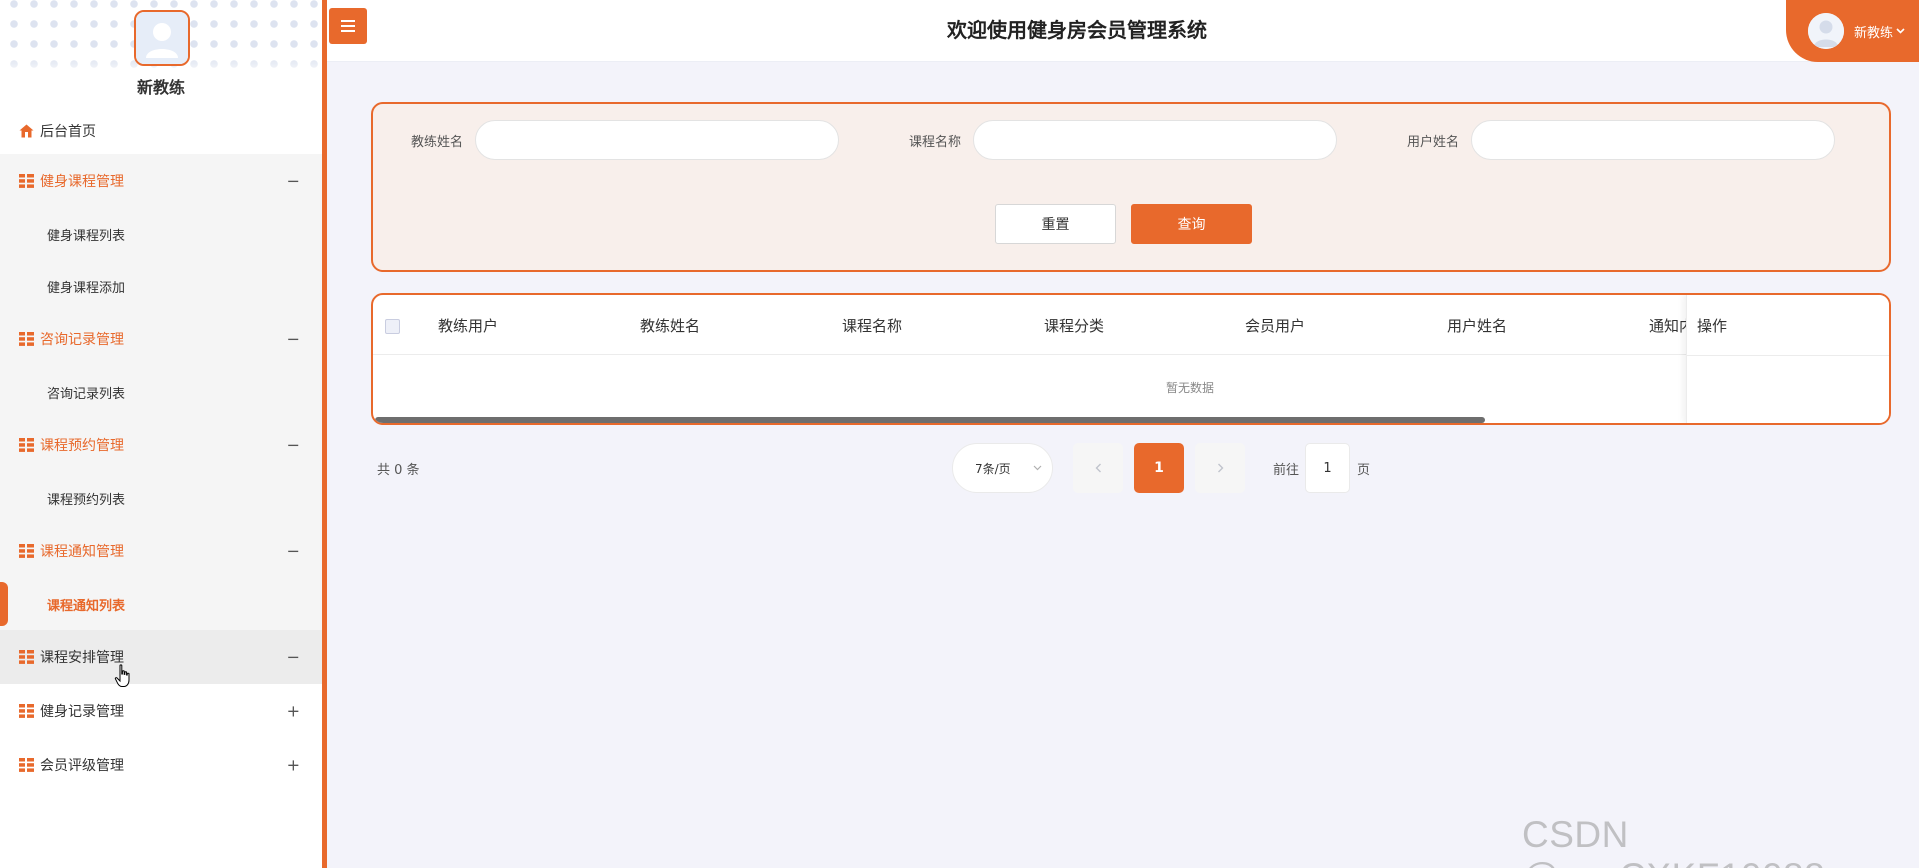 The height and width of the screenshot is (868, 1919). What do you see at coordinates (657, 140) in the screenshot?
I see `coach-name-input` at bounding box center [657, 140].